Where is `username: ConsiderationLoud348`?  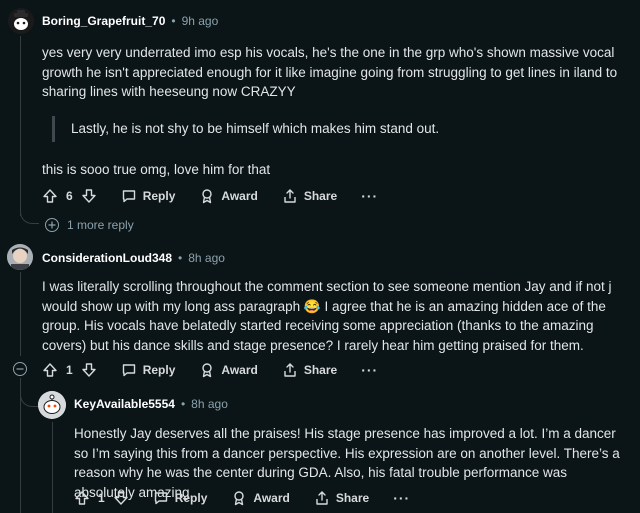 username: ConsiderationLoud348 is located at coordinates (107, 258).